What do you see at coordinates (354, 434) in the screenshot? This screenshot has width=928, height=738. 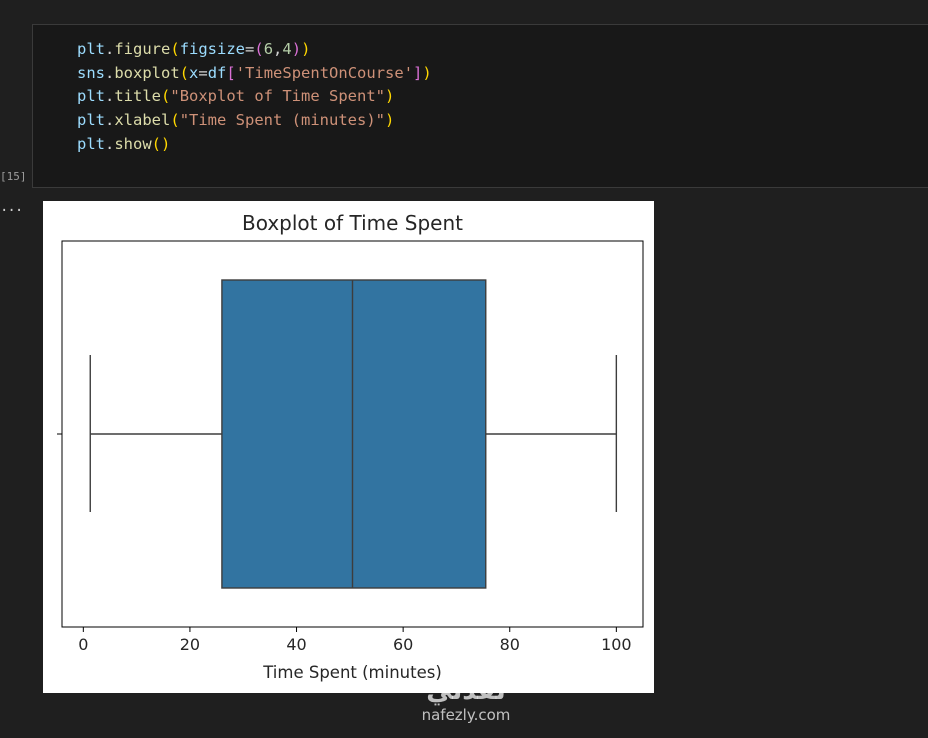 I see `box-iqr` at bounding box center [354, 434].